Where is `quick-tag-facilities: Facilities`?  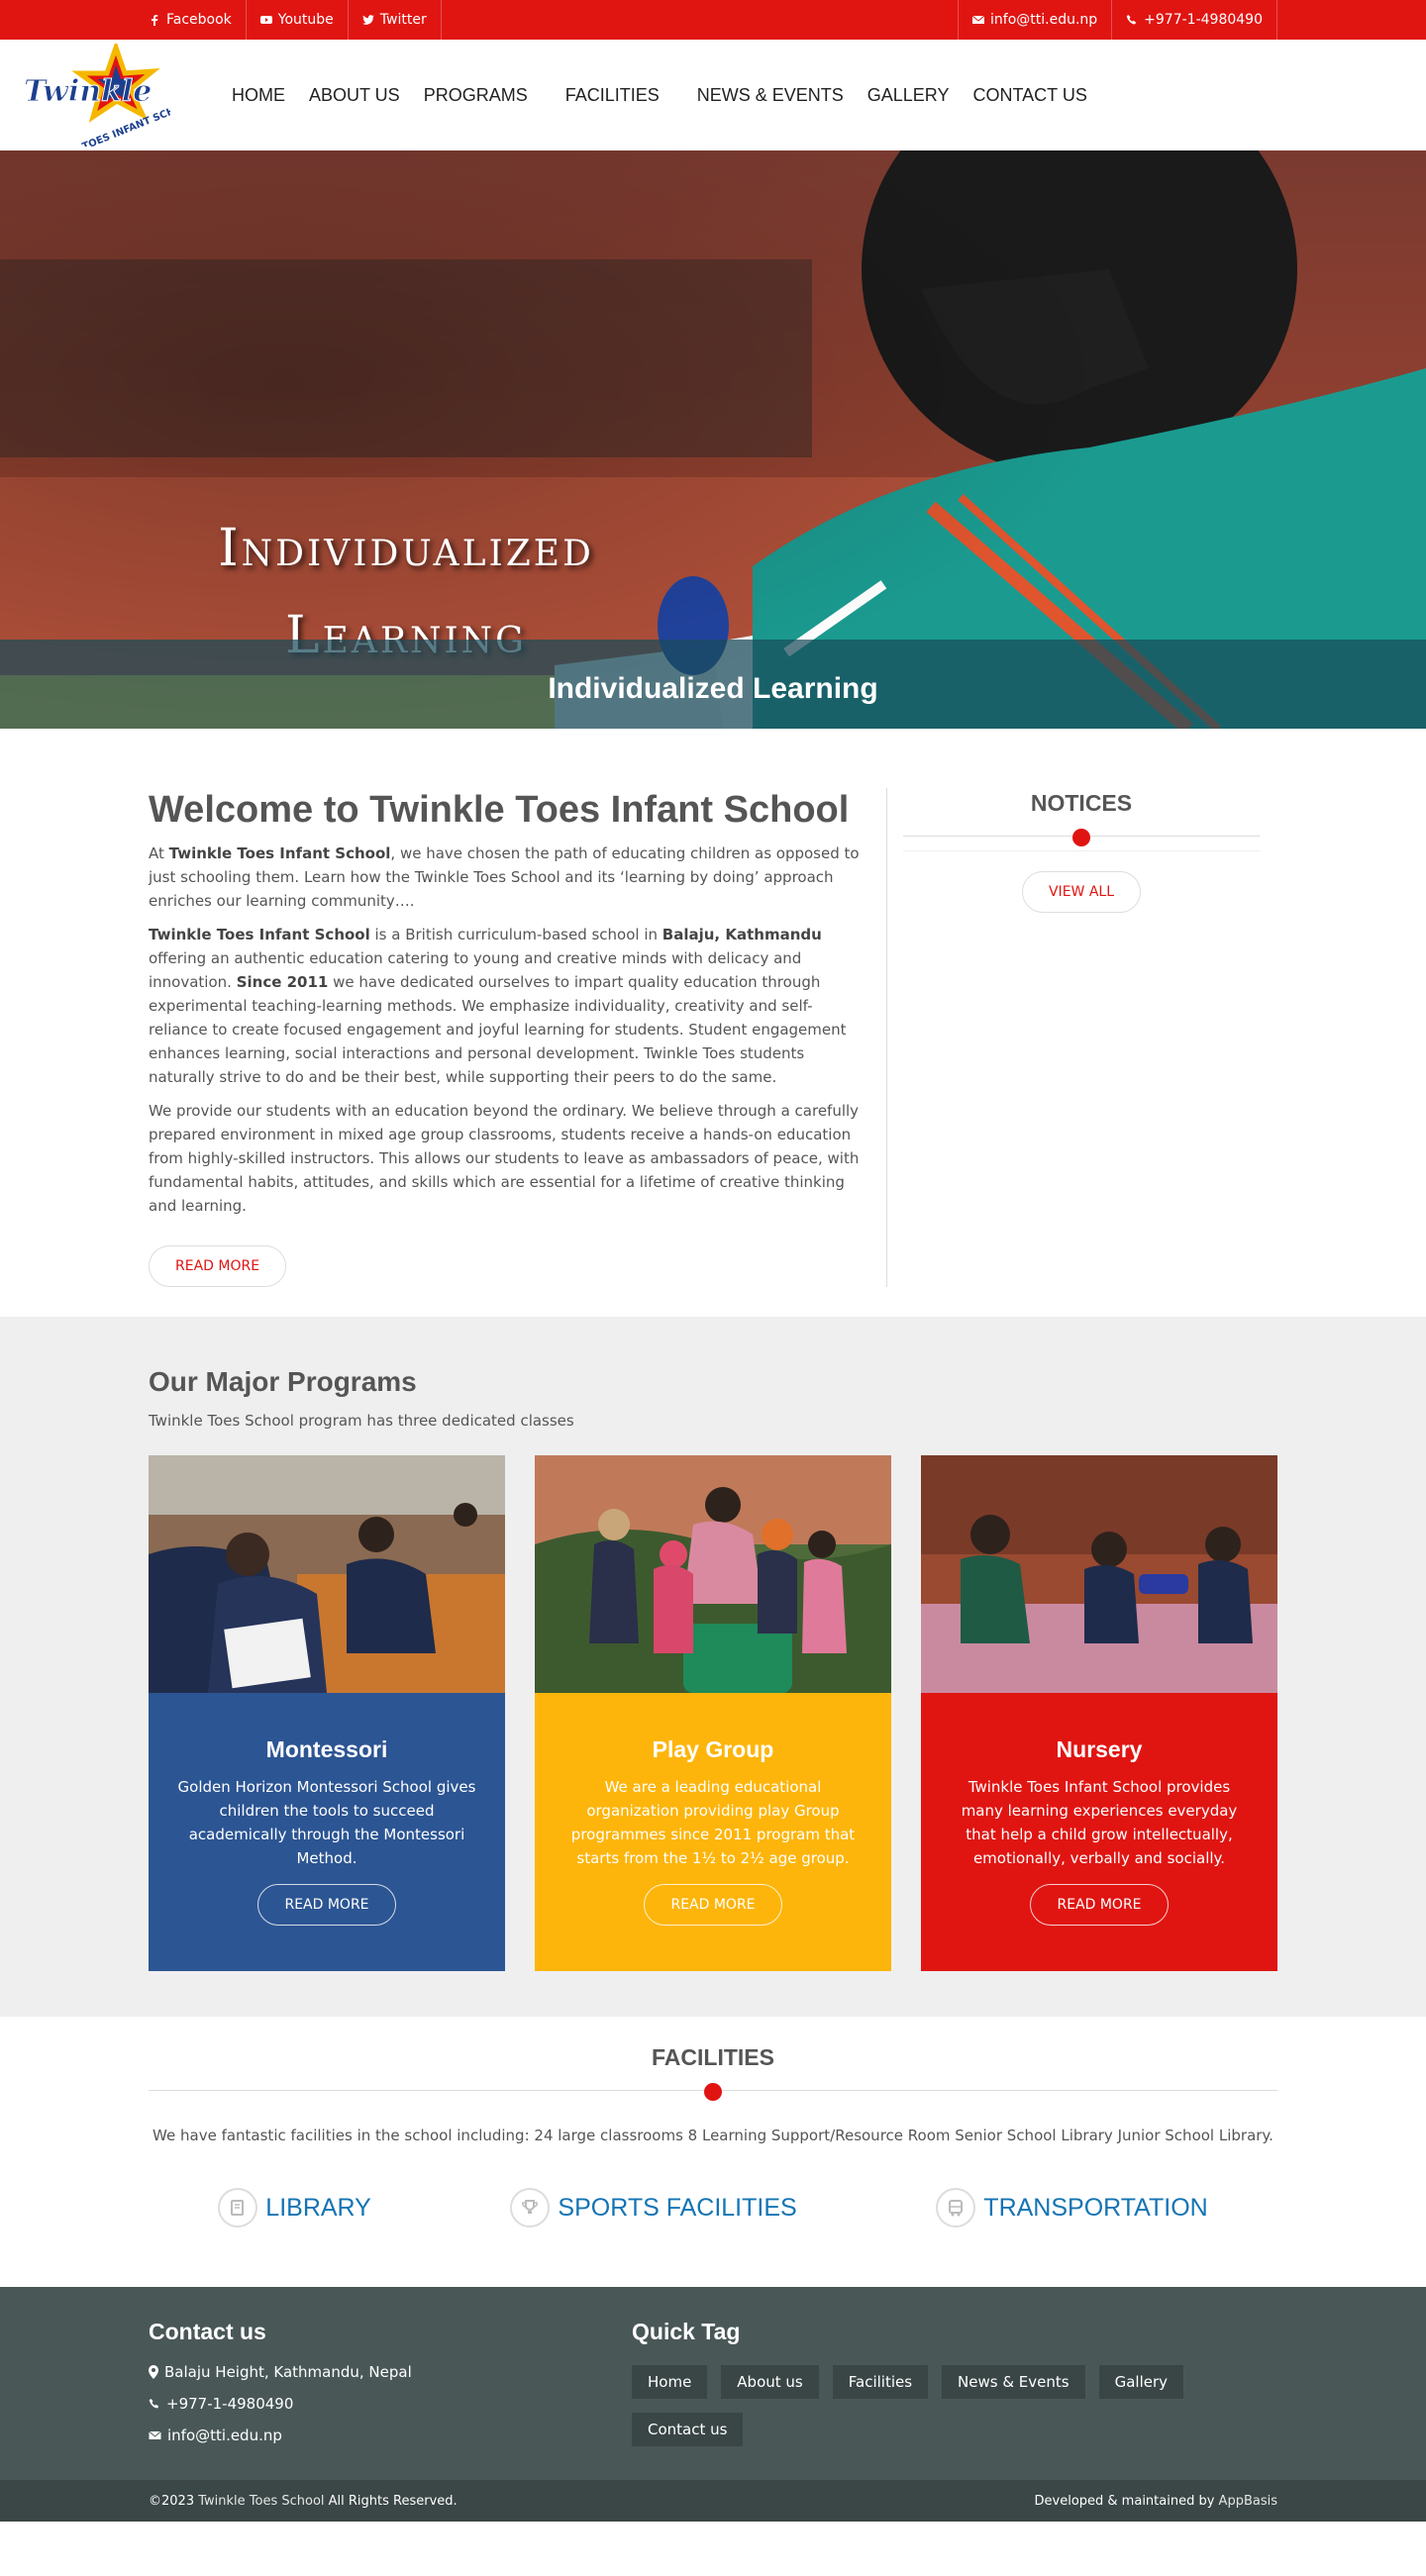
quick-tag-facilities: Facilities is located at coordinates (880, 2382).